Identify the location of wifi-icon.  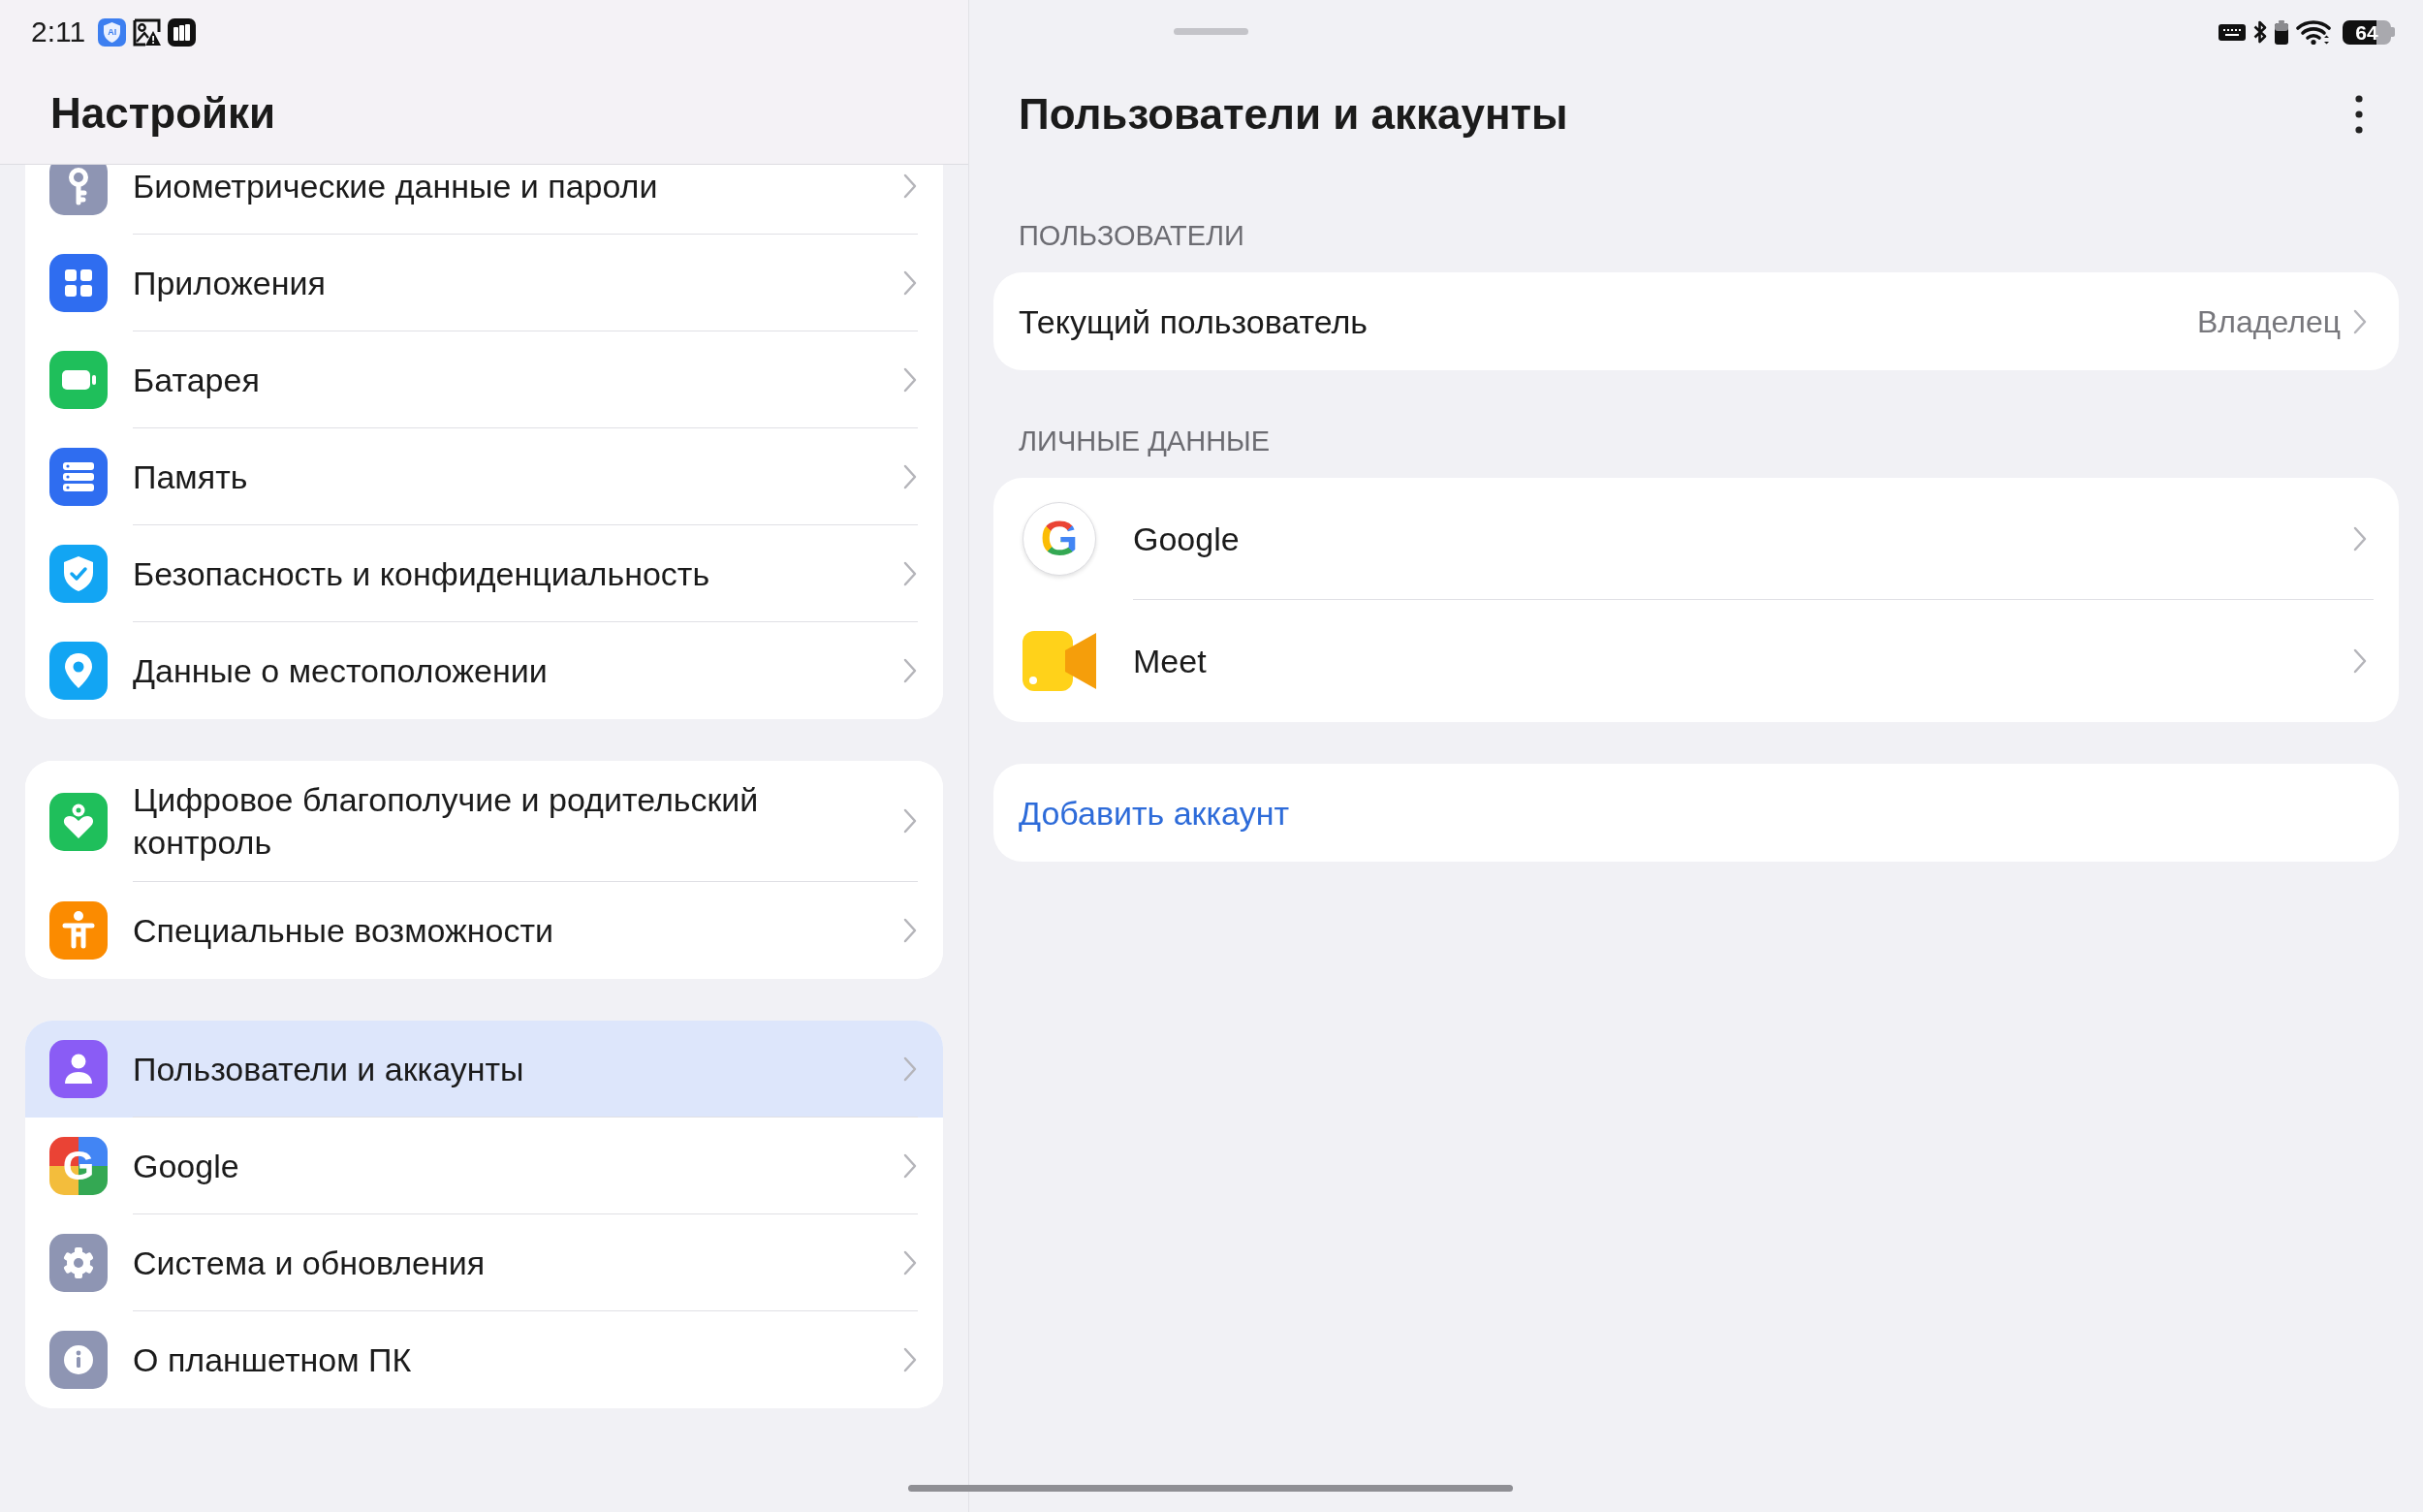
(2313, 32).